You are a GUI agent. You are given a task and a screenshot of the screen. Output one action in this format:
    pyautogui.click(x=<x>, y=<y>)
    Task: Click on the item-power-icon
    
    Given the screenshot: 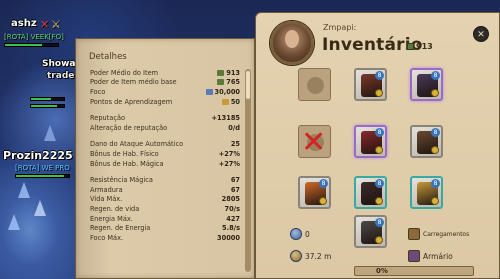 What is the action you would take?
    pyautogui.click(x=410, y=46)
    